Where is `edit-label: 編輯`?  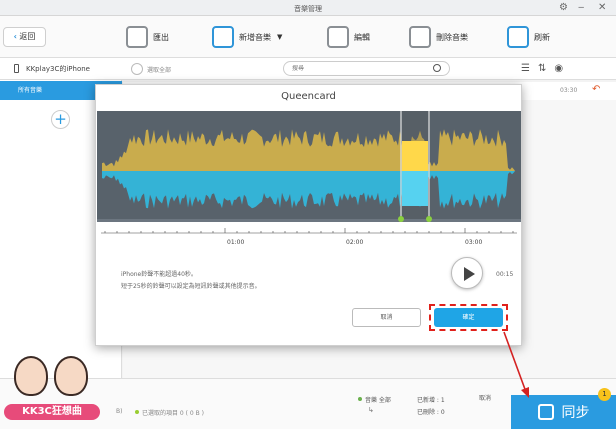 edit-label: 編輯 is located at coordinates (362, 37).